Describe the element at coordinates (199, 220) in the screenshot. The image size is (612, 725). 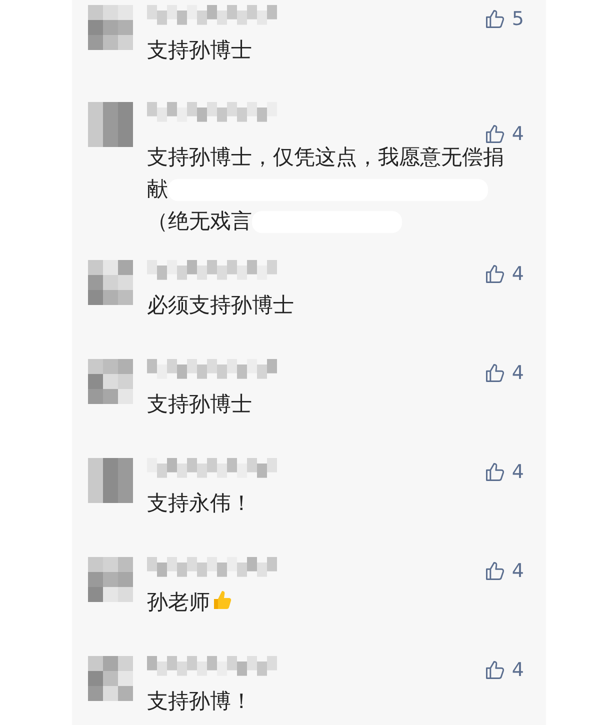
I see `comment-text: （绝无戏言` at that location.